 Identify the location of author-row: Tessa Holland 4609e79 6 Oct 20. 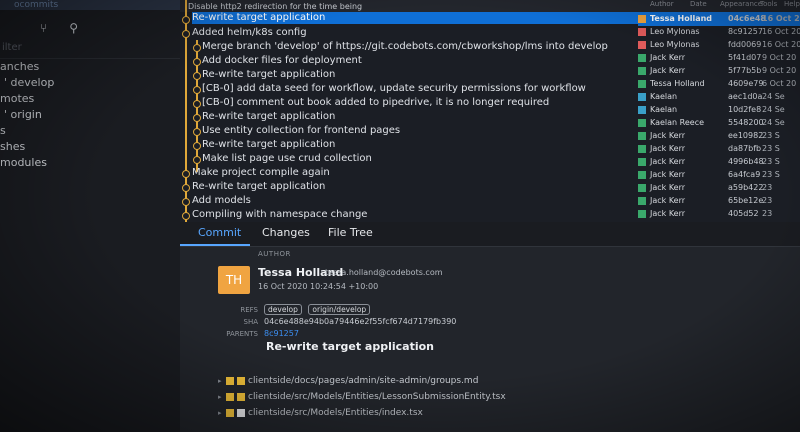
(719, 84).